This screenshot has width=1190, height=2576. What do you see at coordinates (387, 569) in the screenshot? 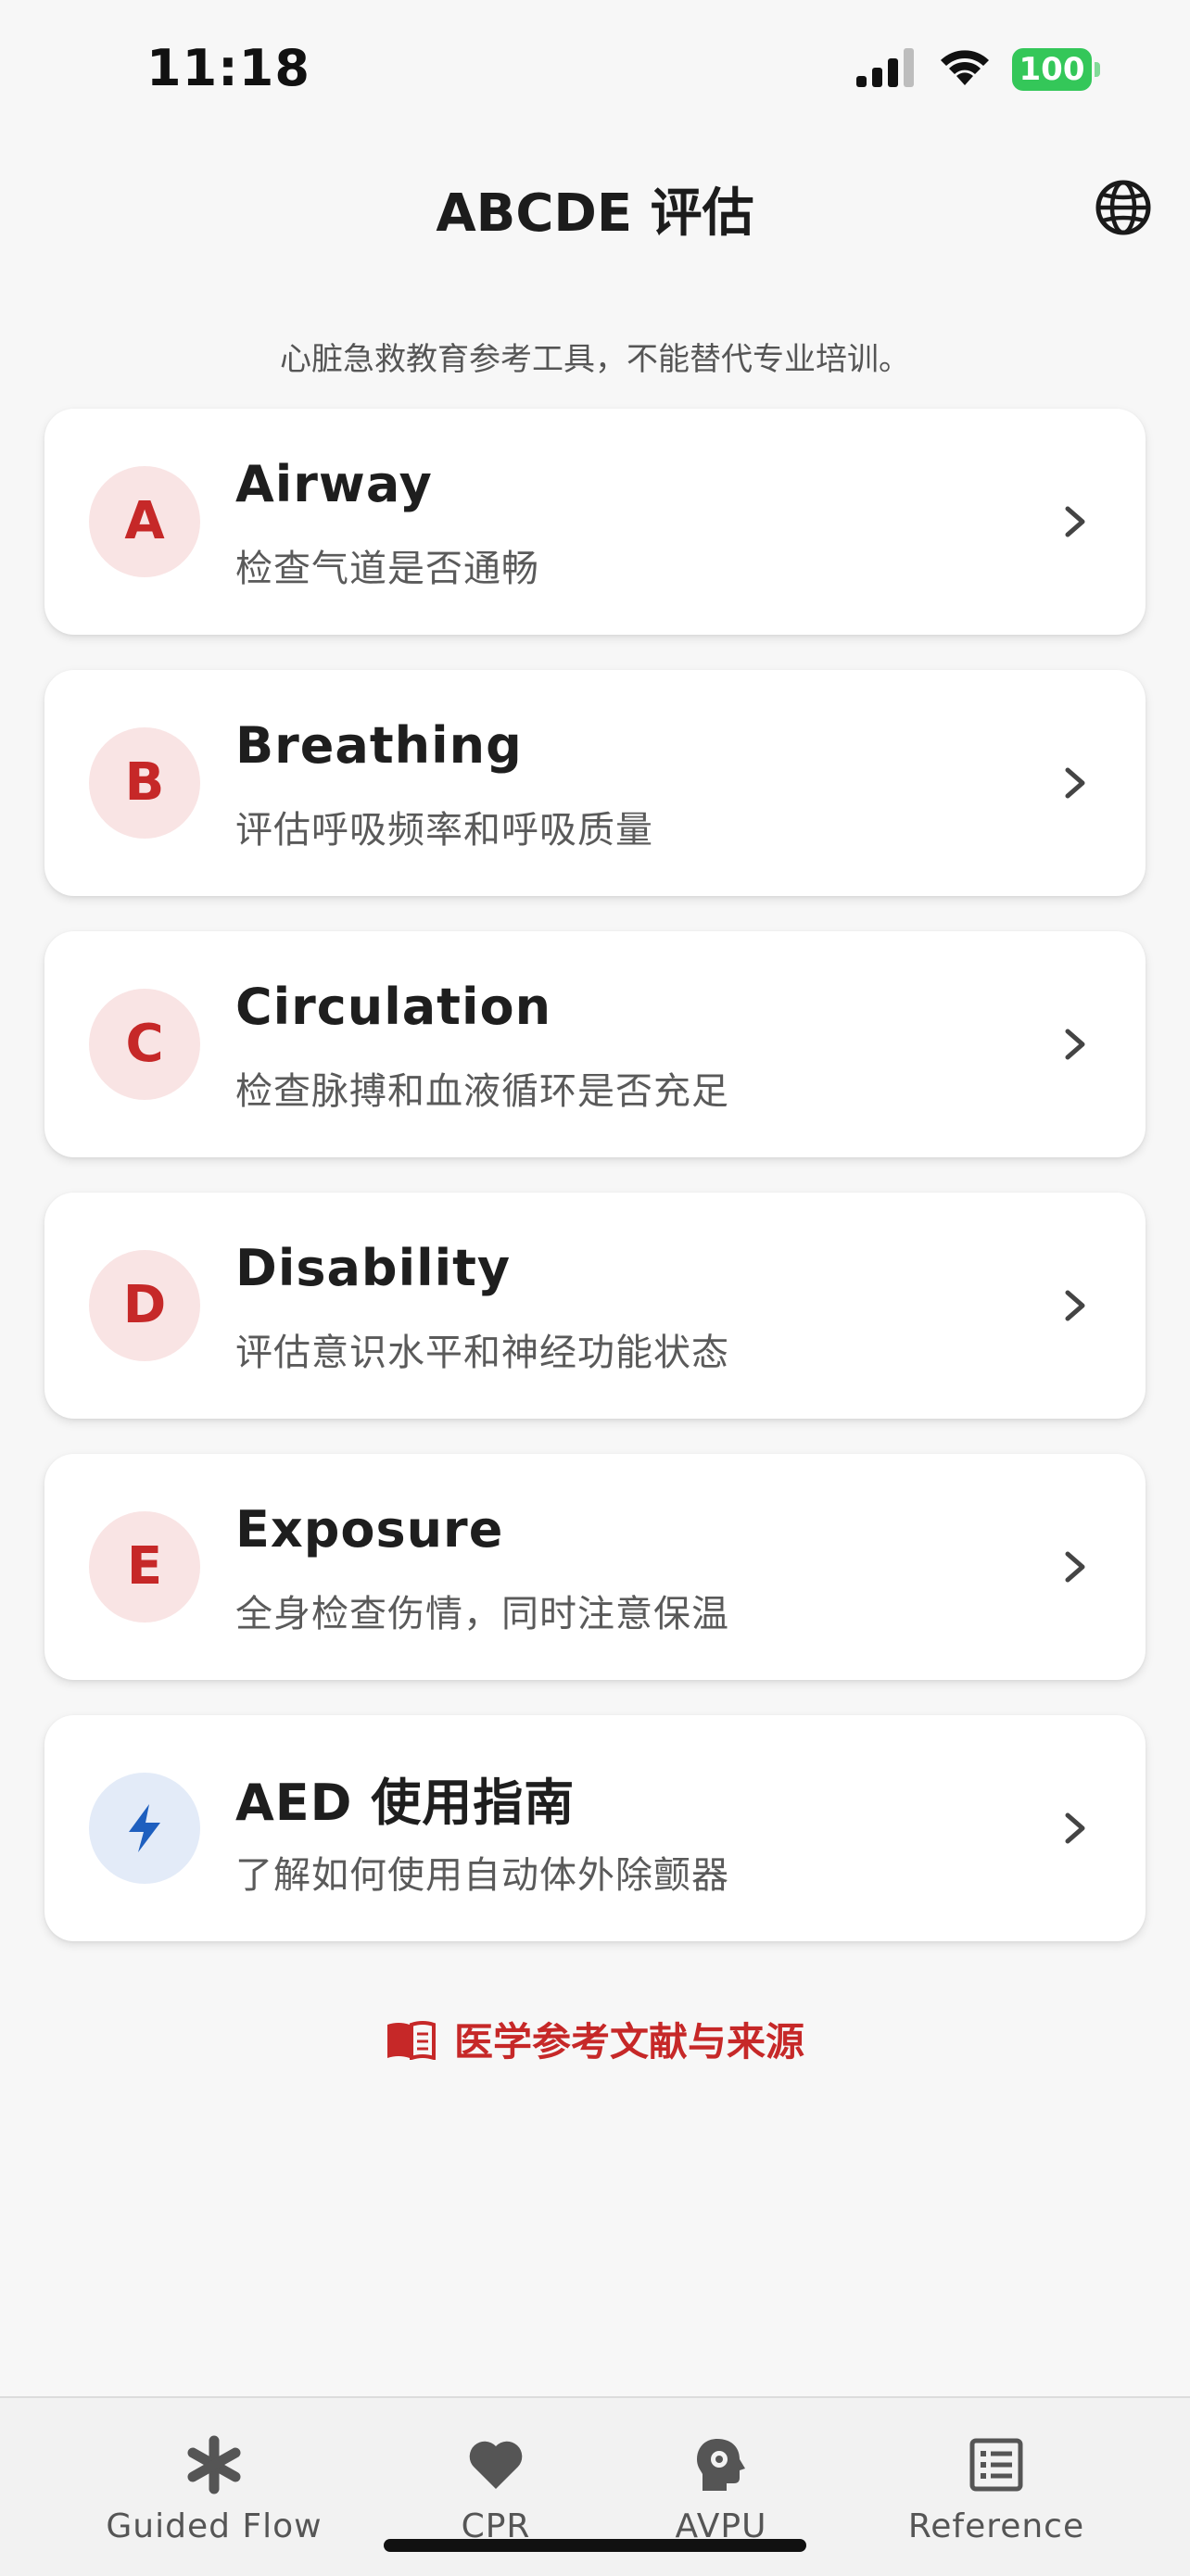
I see `card-subtitle: 检查气道是否通畅` at bounding box center [387, 569].